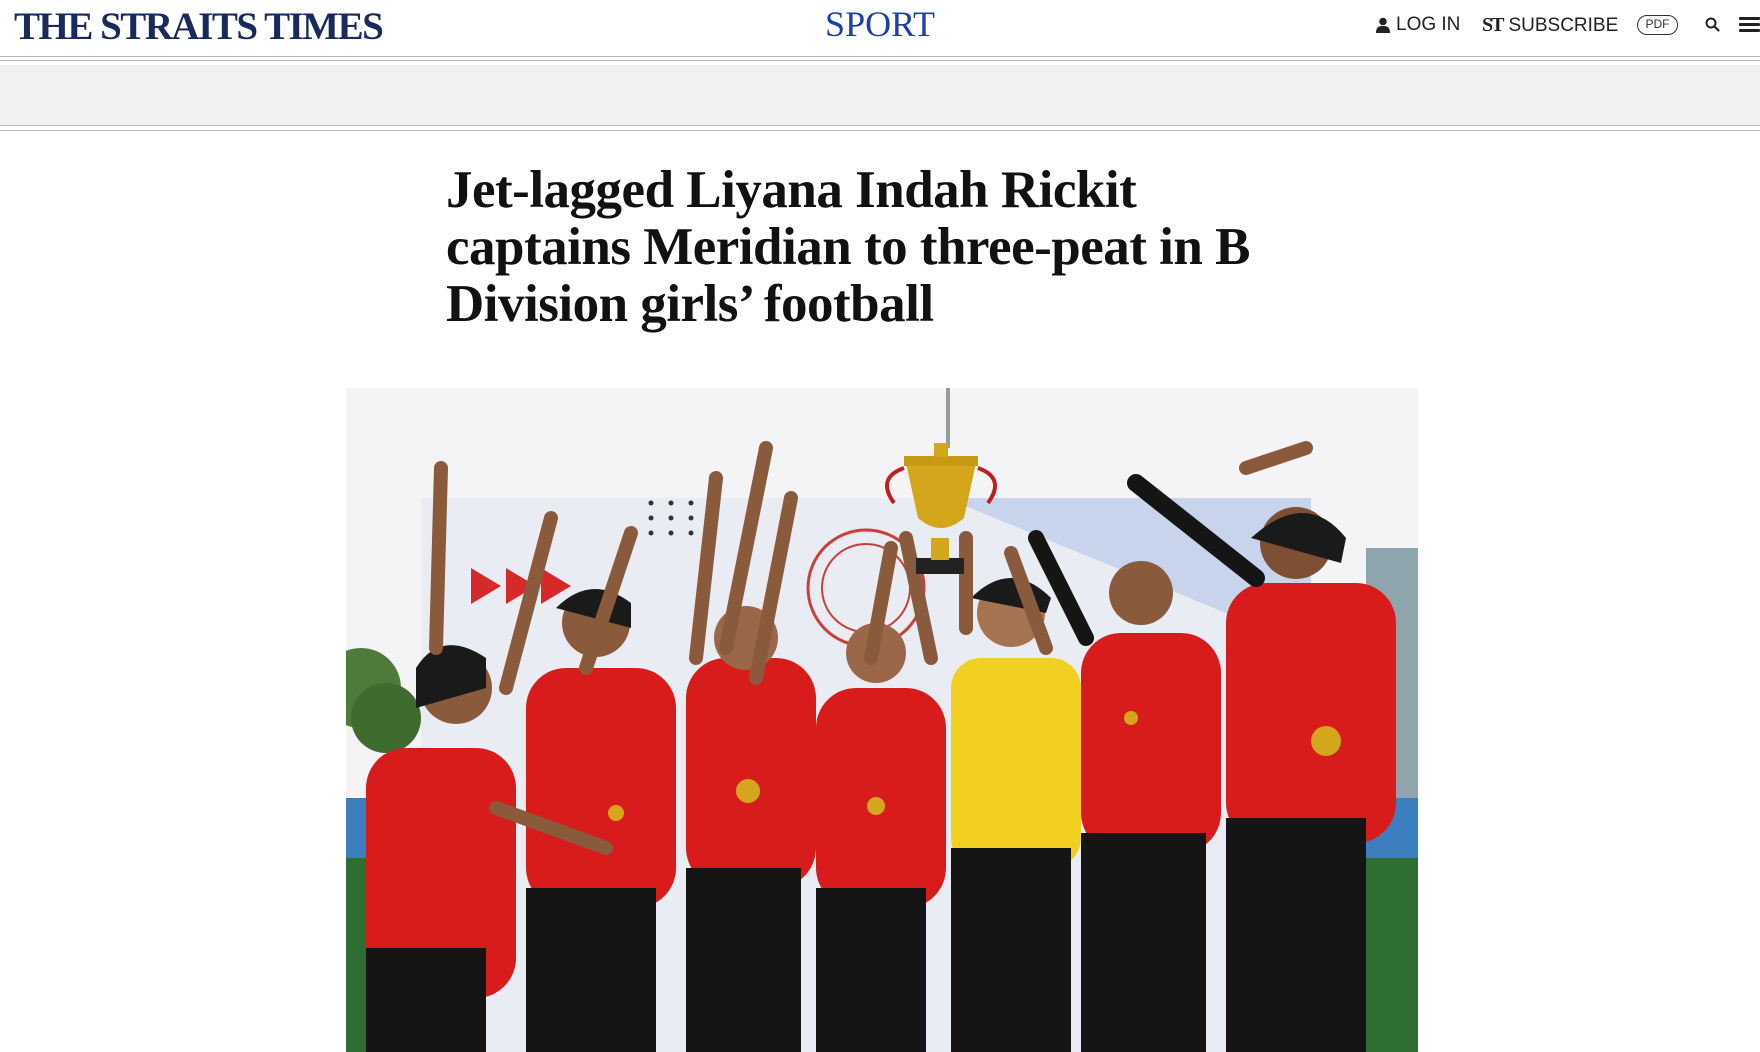  Describe the element at coordinates (880, 24) in the screenshot. I see `section-label: SPORT` at that location.